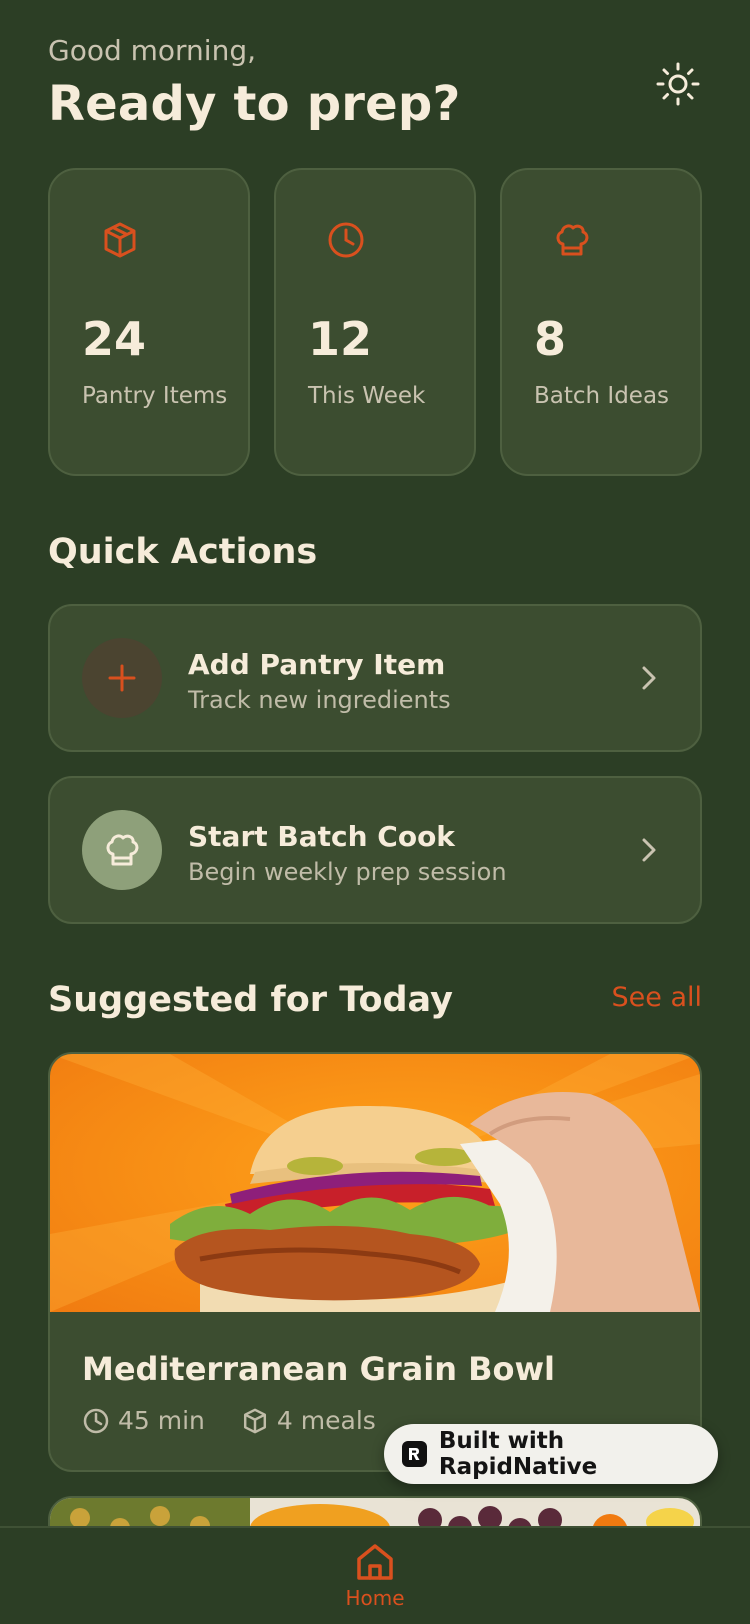  I want to click on action-subtitle: Track new ingredients, so click(319, 700).